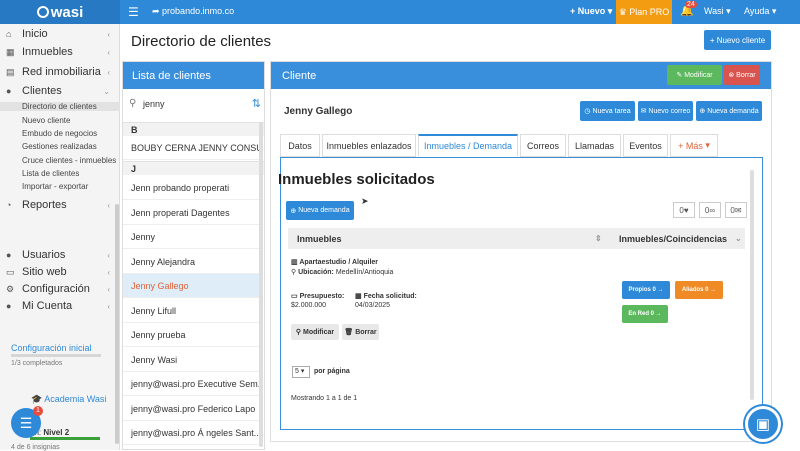 The height and width of the screenshot is (451, 800). What do you see at coordinates (59, 146) in the screenshot?
I see `sidebar-sub-gestiones: Gestiones realizadas` at bounding box center [59, 146].